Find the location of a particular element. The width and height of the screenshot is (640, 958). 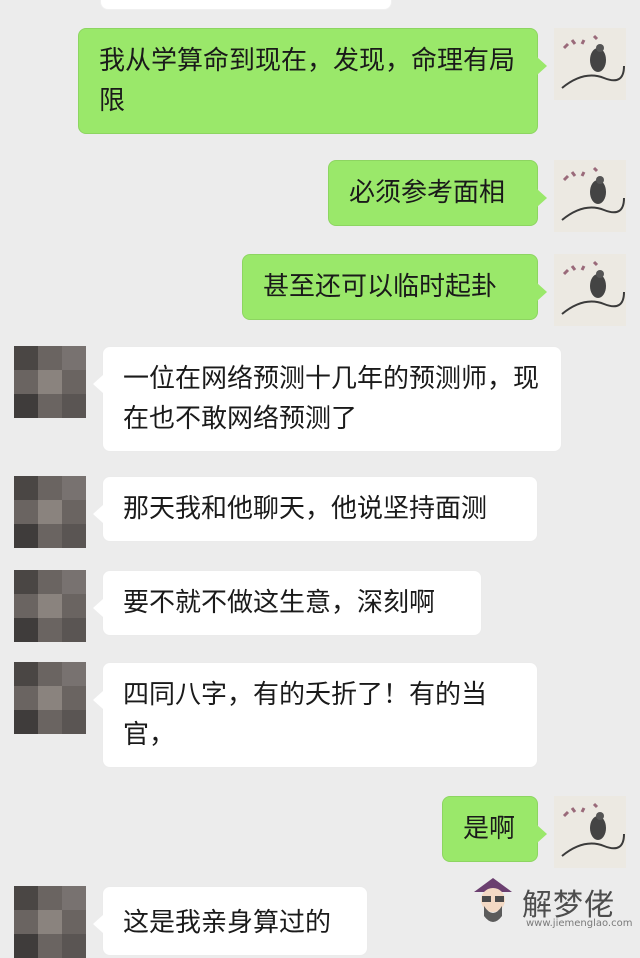

message-bubble-self: 甚至还可以临时起卦 is located at coordinates (394, 287).